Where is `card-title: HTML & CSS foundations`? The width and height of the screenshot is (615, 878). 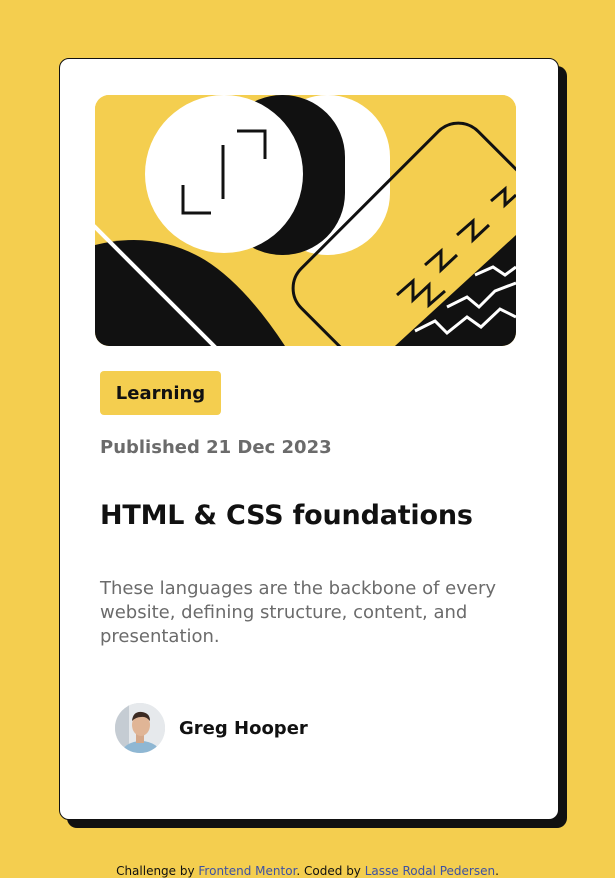
card-title: HTML & CSS foundations is located at coordinates (286, 515).